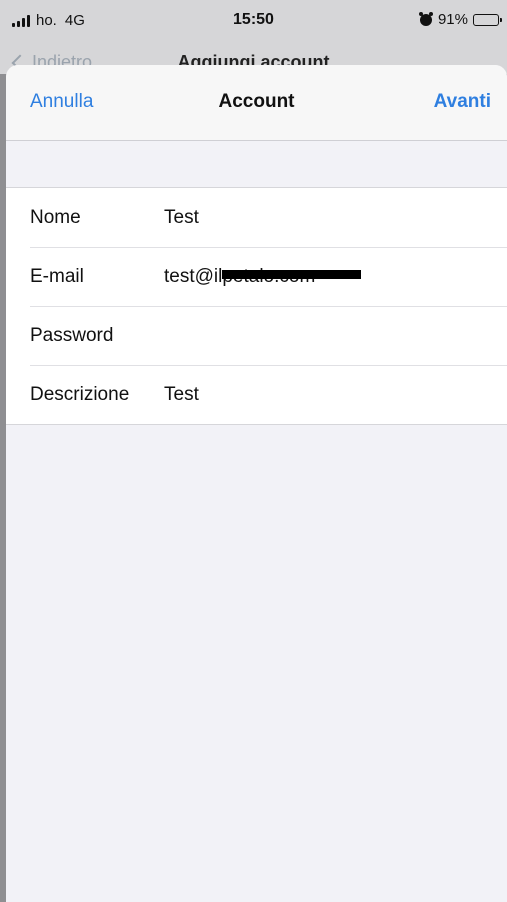 Image resolution: width=507 pixels, height=902 pixels. What do you see at coordinates (291, 274) in the screenshot?
I see `redaction-bar` at bounding box center [291, 274].